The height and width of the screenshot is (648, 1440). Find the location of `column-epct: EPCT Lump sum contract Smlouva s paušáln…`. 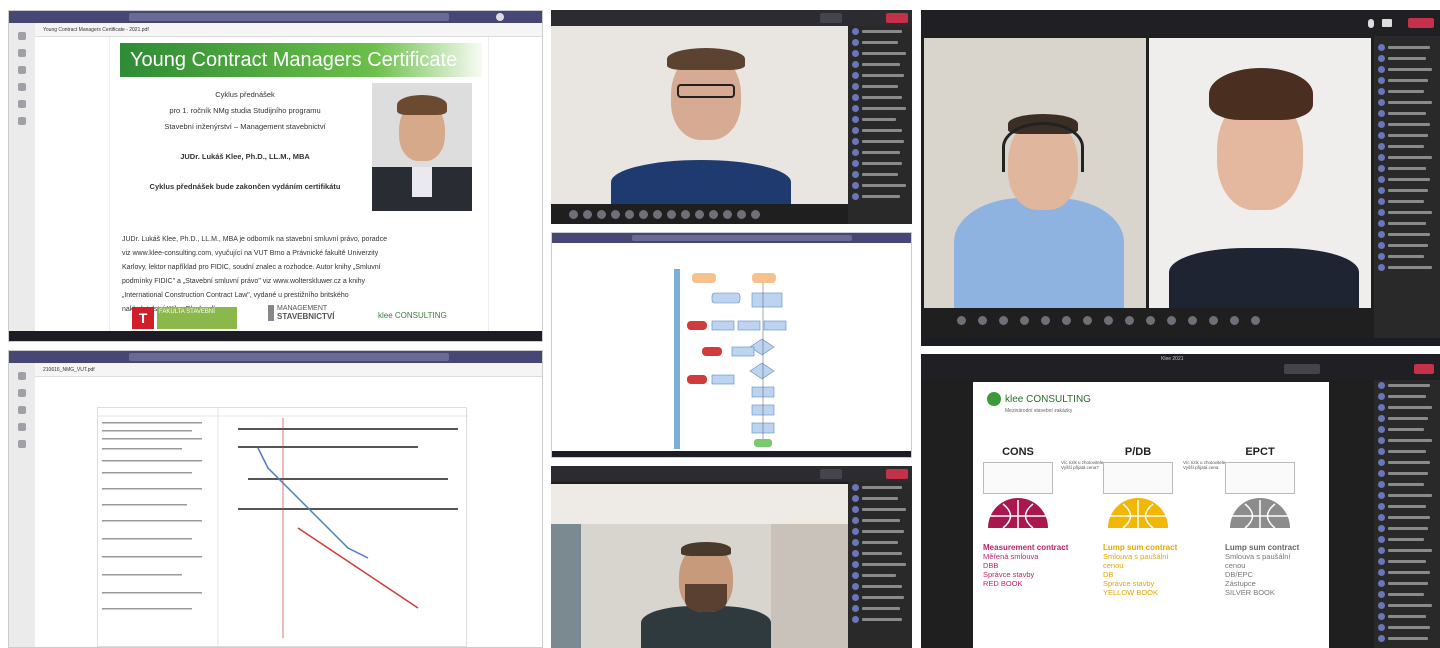

column-epct: EPCT Lump sum contract Smlouva s paušáln… is located at coordinates (1275, 521).